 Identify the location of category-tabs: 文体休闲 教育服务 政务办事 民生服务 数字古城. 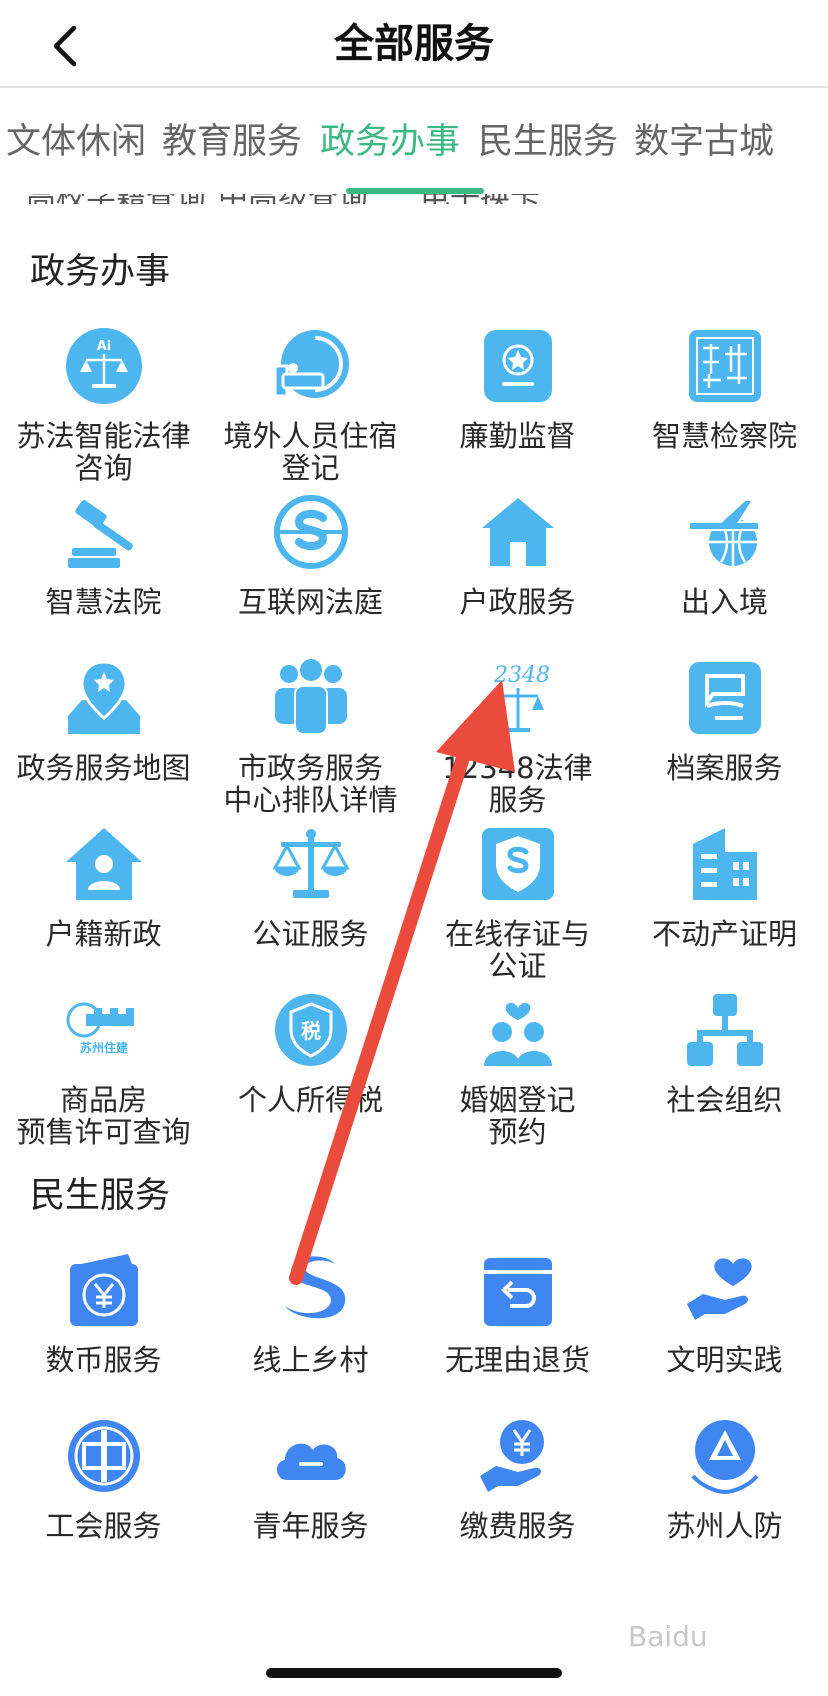
(414, 142).